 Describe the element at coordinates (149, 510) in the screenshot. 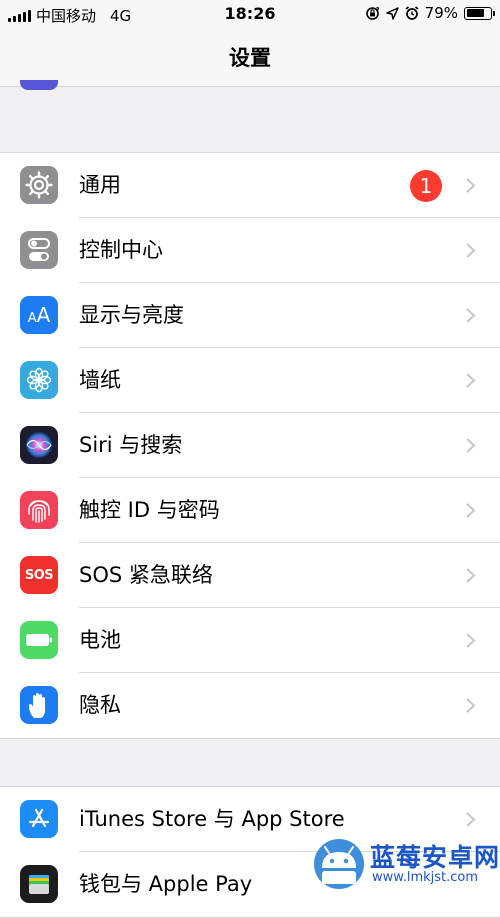

I see `settings-row-label: 触控 ID 与密码` at that location.